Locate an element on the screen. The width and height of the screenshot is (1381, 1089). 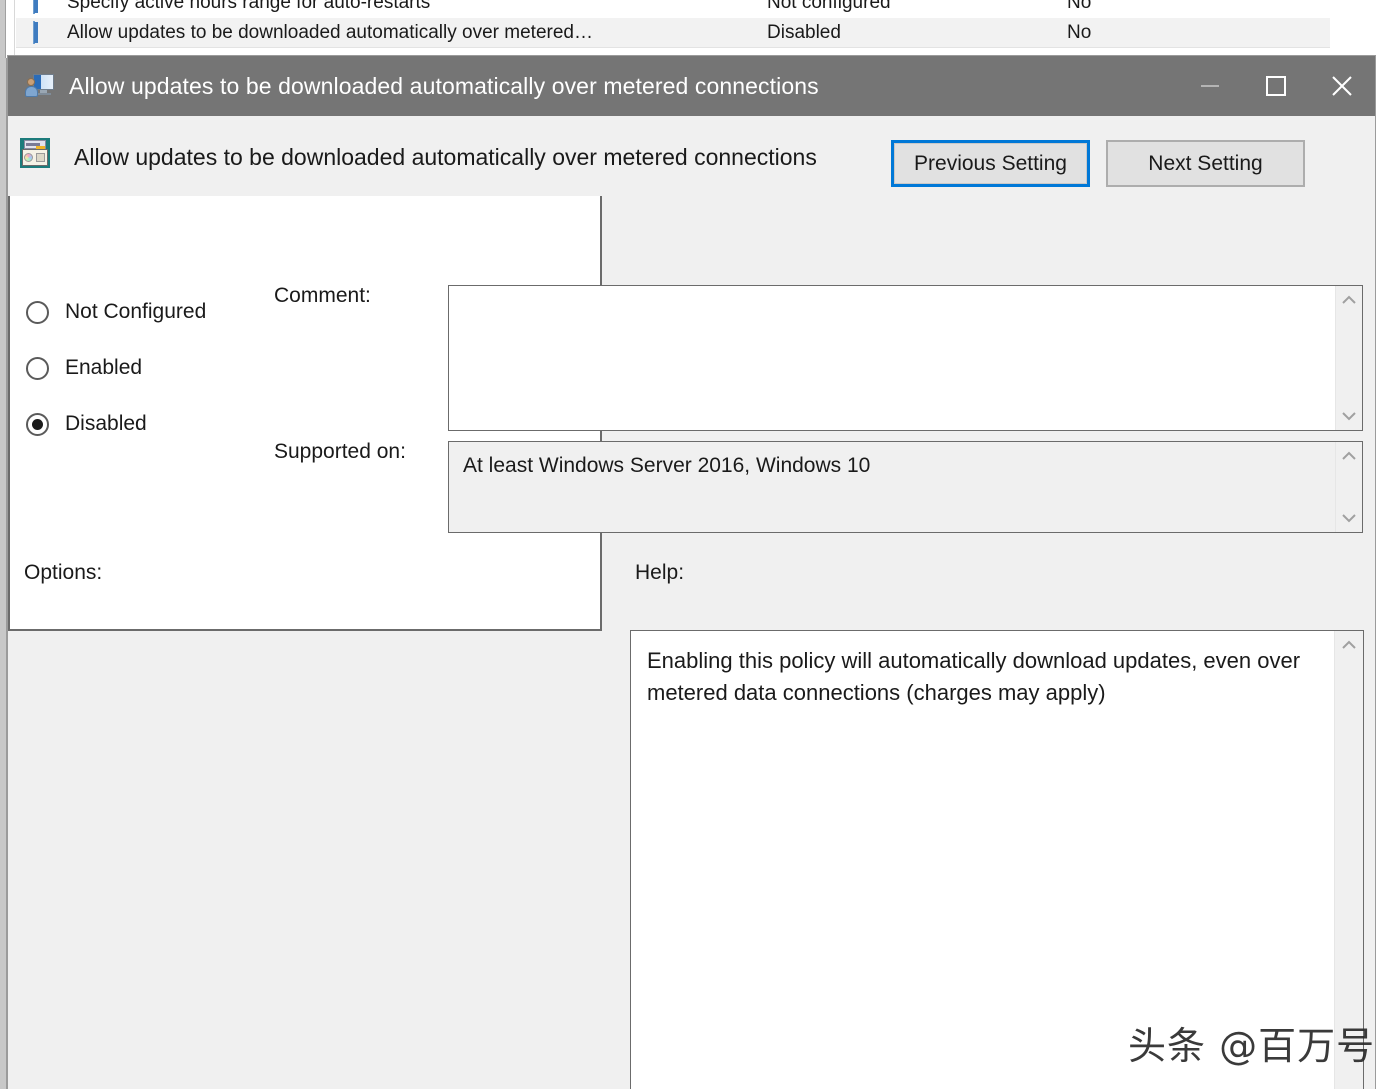
previous-setting-label: Previous Setting is located at coordinates (990, 163).